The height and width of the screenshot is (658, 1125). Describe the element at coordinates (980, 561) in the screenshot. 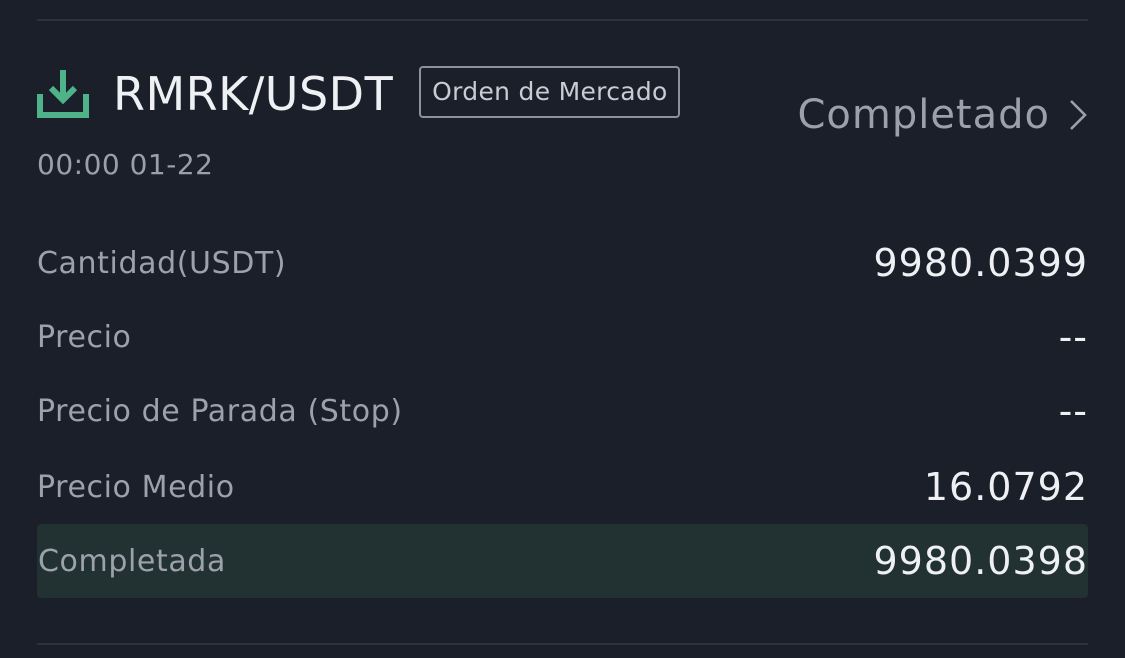

I see `detail-value: 9980.0398` at that location.